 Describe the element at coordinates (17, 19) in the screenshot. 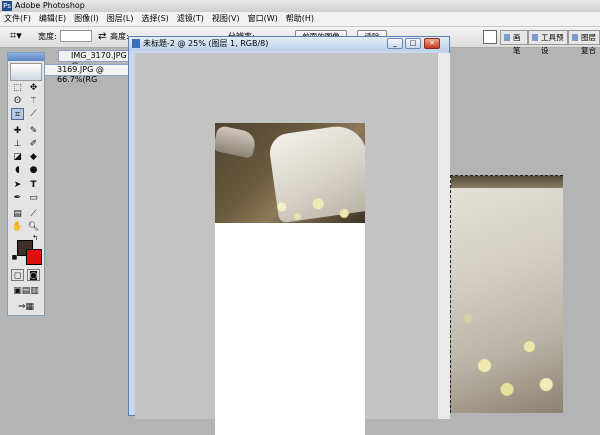

I see `menu-file: 文件(F)` at that location.